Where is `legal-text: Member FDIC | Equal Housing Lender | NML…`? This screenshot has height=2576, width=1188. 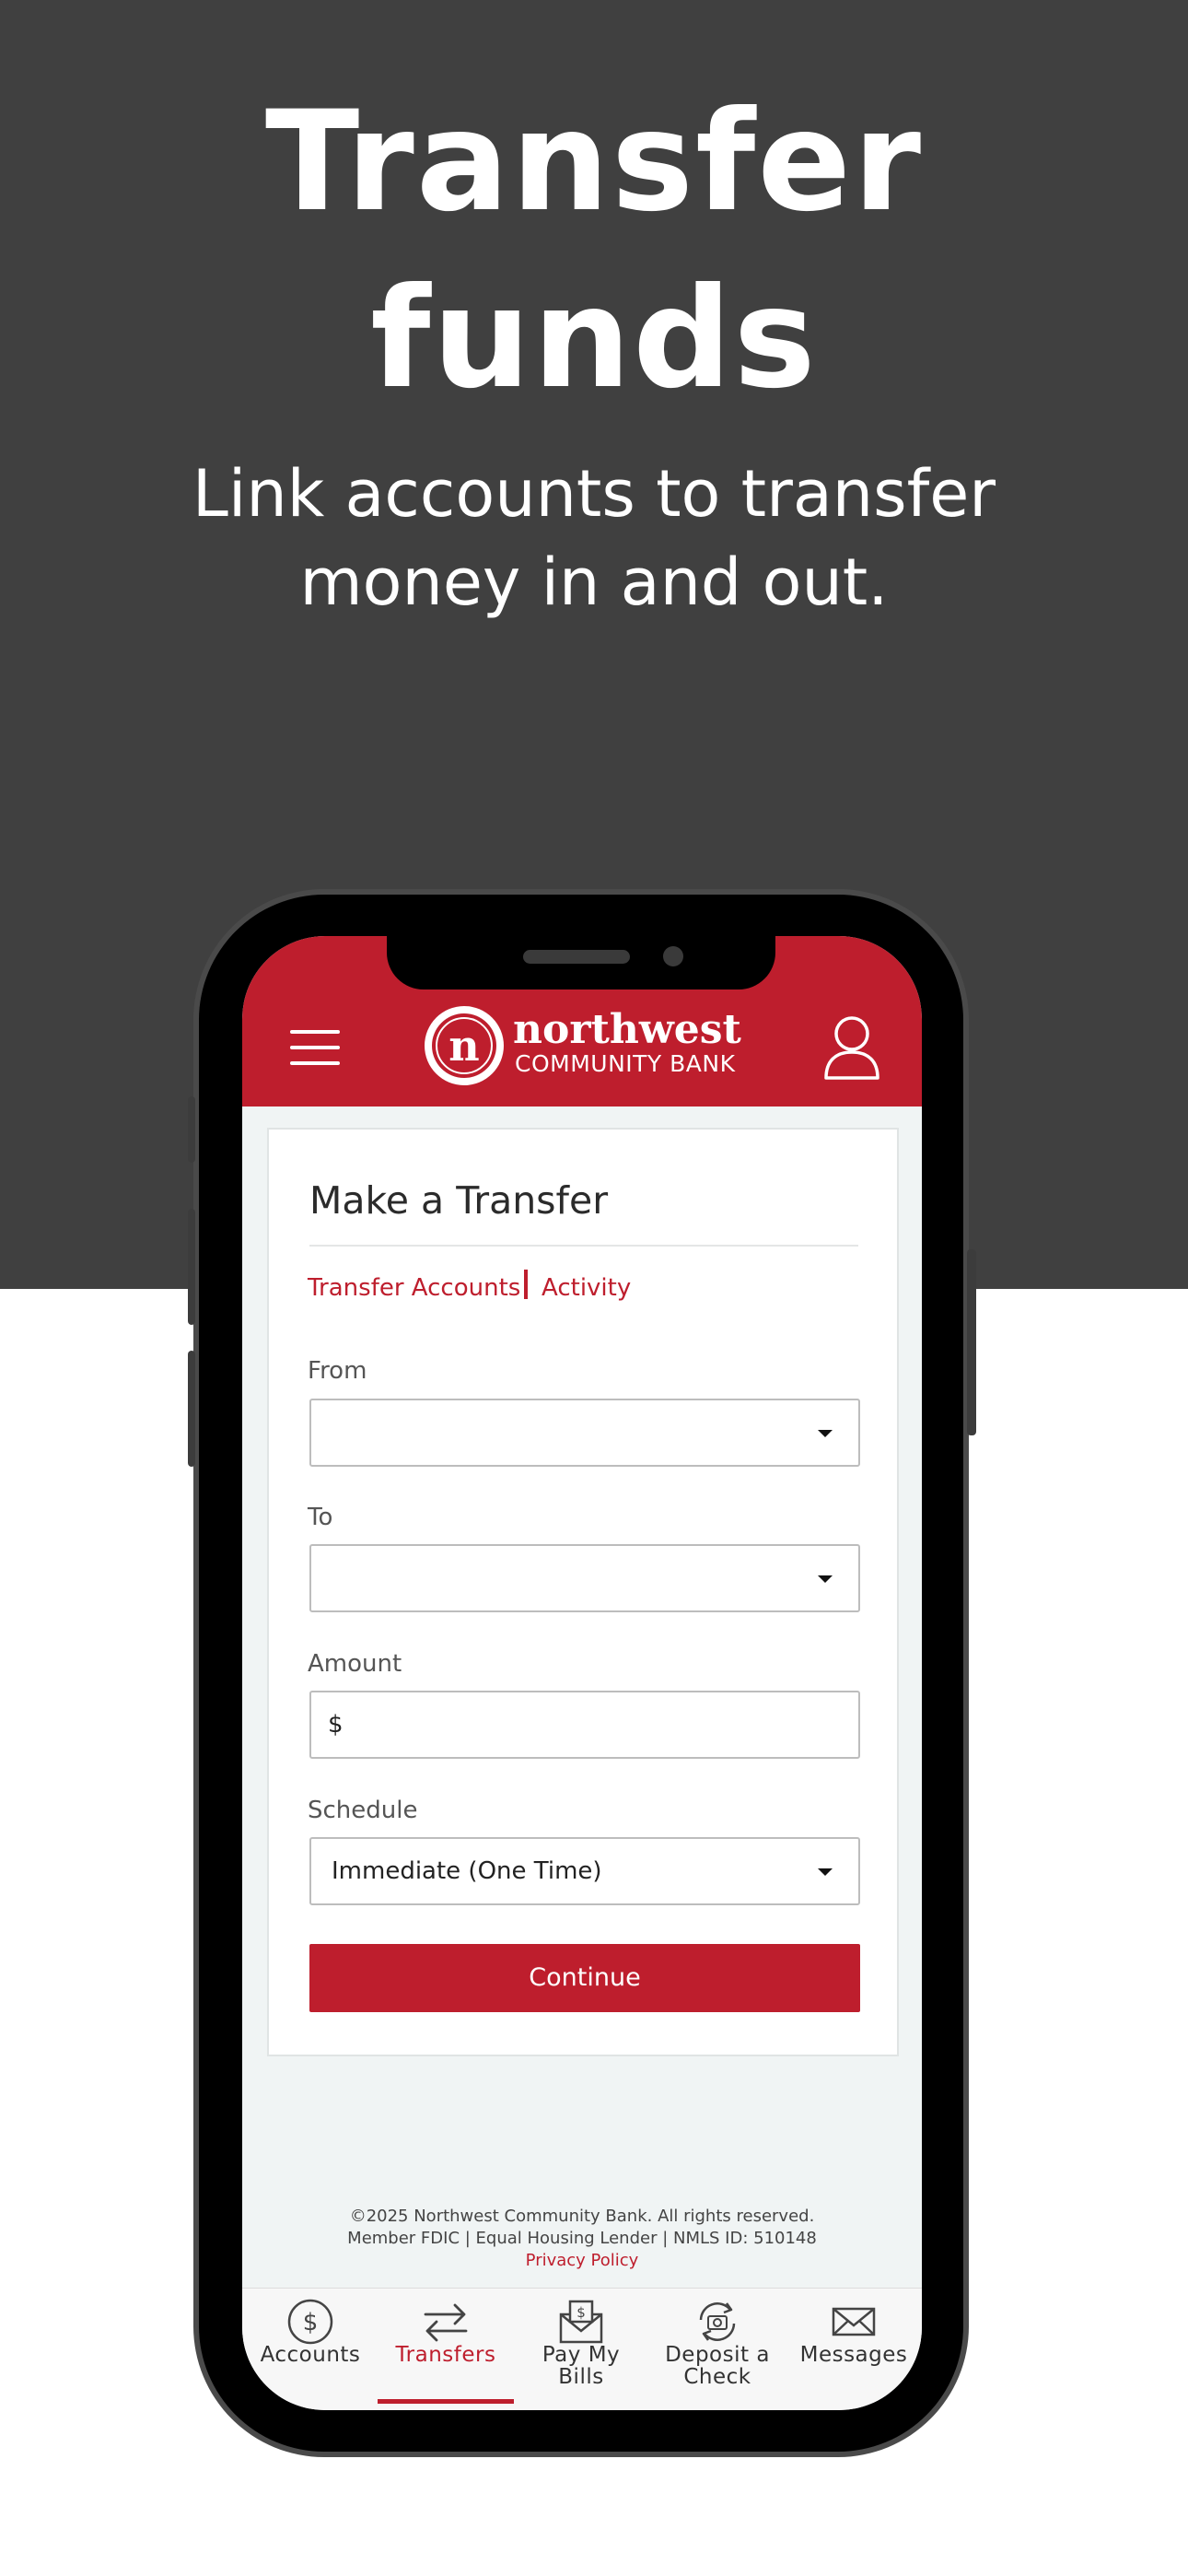
legal-text: Member FDIC | Equal Housing Lender | NML… is located at coordinates (582, 2238).